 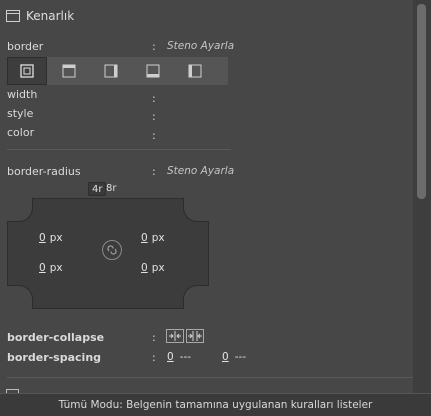 I want to click on collapse-button, so click(x=175, y=336).